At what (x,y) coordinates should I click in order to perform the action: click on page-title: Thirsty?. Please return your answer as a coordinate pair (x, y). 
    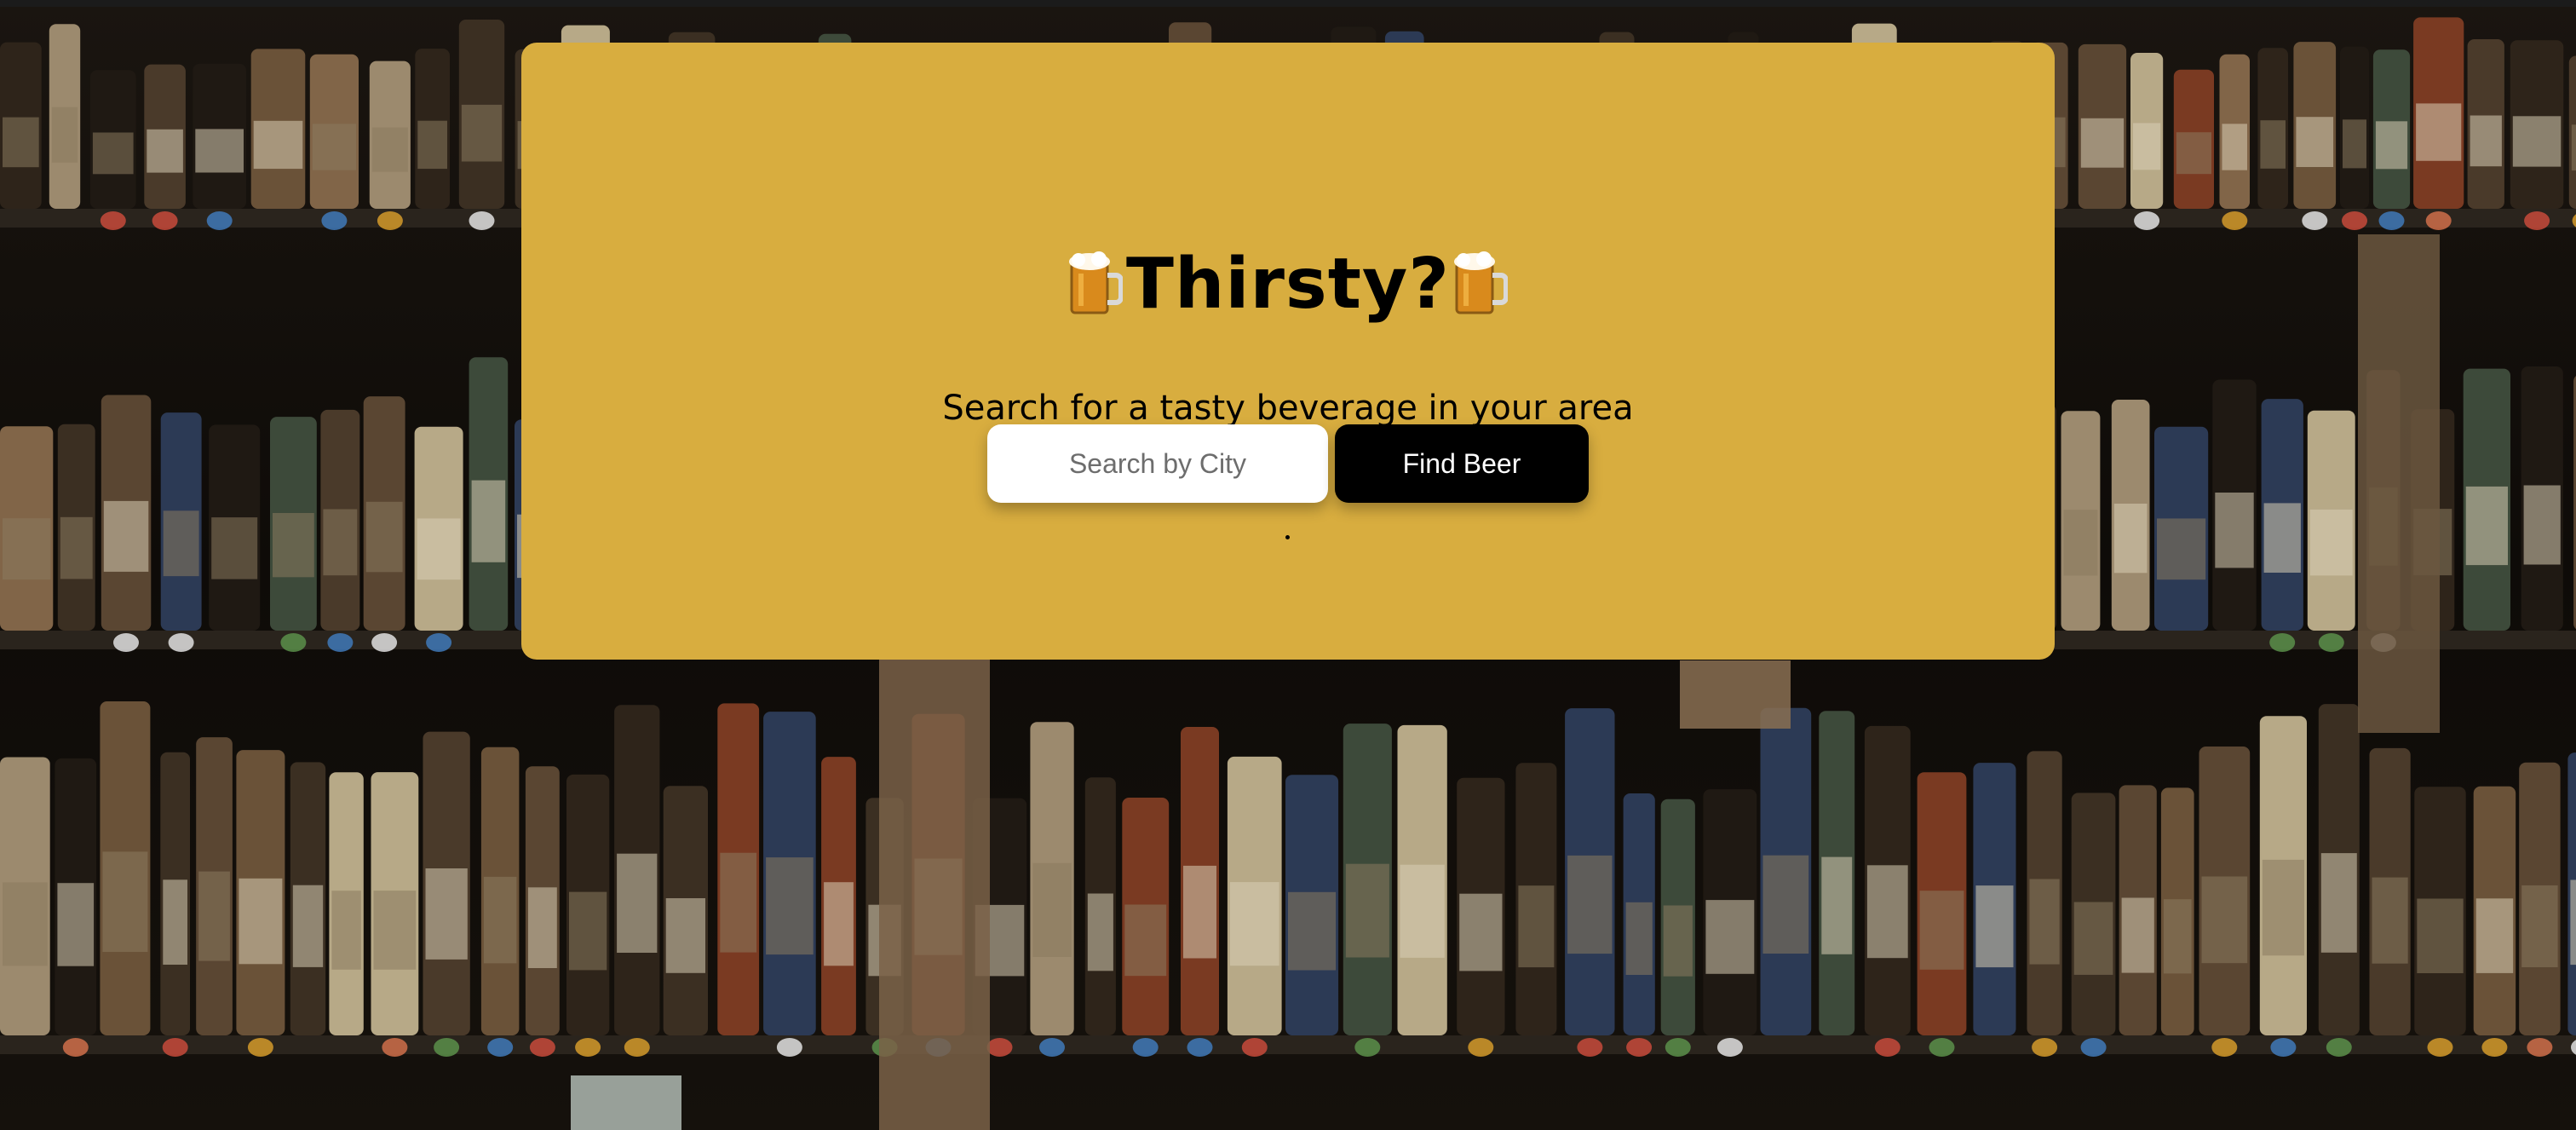
    Looking at the image, I should click on (1288, 284).